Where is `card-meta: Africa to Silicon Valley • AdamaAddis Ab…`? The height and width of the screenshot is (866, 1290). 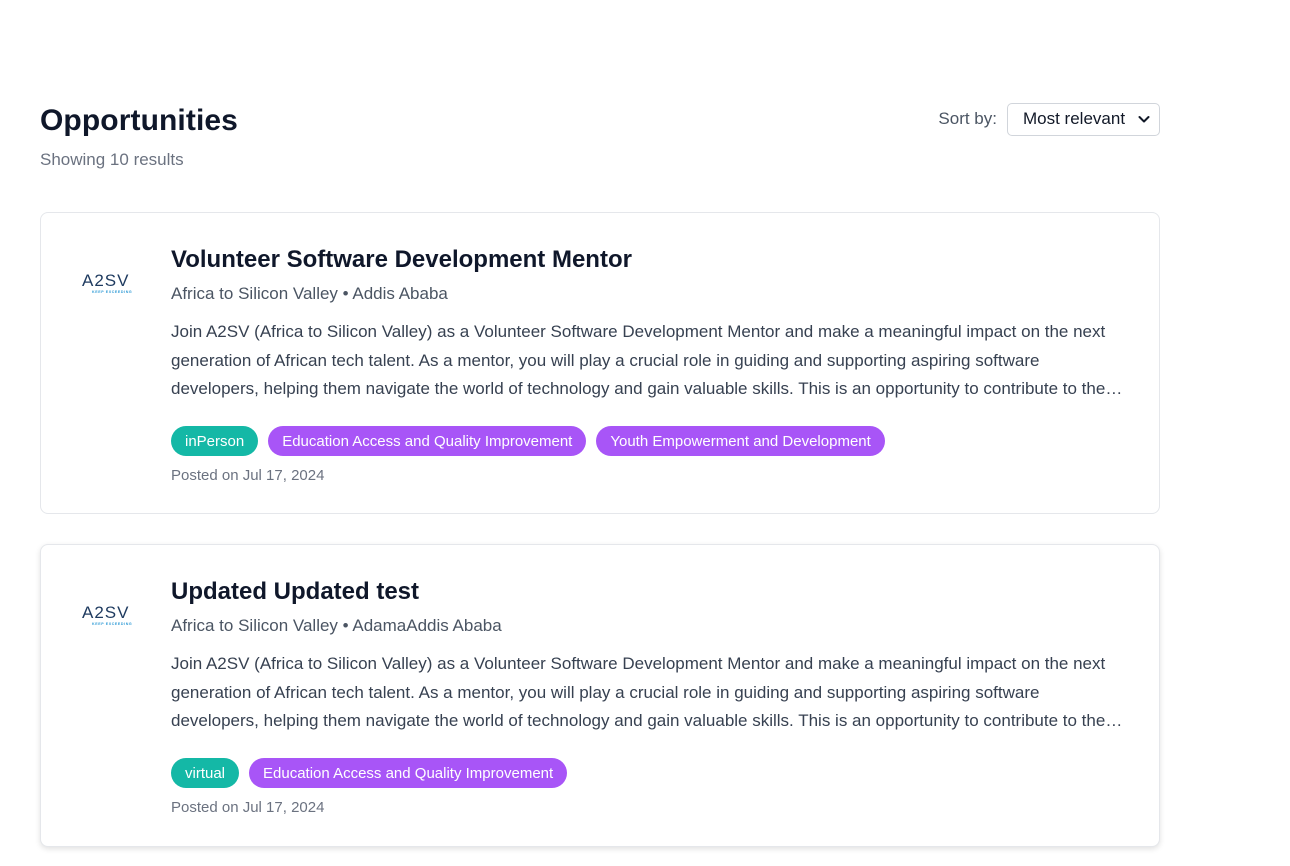 card-meta: Africa to Silicon Valley • AdamaAddis Ab… is located at coordinates (336, 625).